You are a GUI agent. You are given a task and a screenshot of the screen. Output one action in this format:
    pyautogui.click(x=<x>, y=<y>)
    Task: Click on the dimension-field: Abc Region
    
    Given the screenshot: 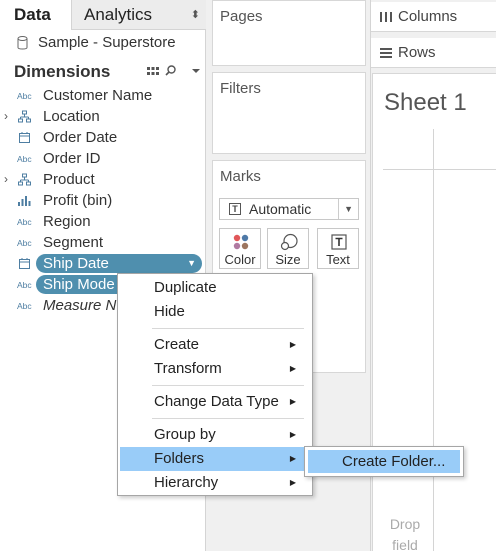 What is the action you would take?
    pyautogui.click(x=103, y=221)
    